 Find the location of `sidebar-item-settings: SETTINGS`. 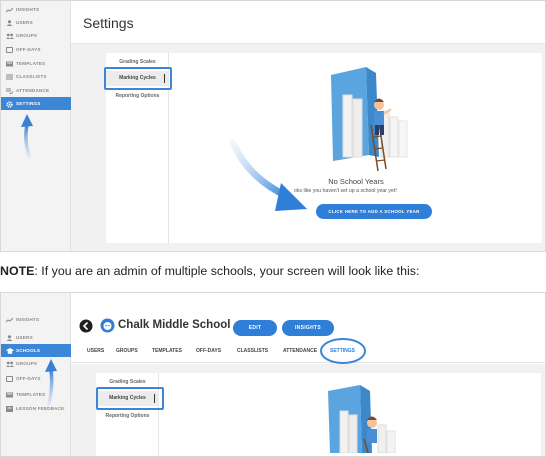

sidebar-item-settings: SETTINGS is located at coordinates (36, 103).